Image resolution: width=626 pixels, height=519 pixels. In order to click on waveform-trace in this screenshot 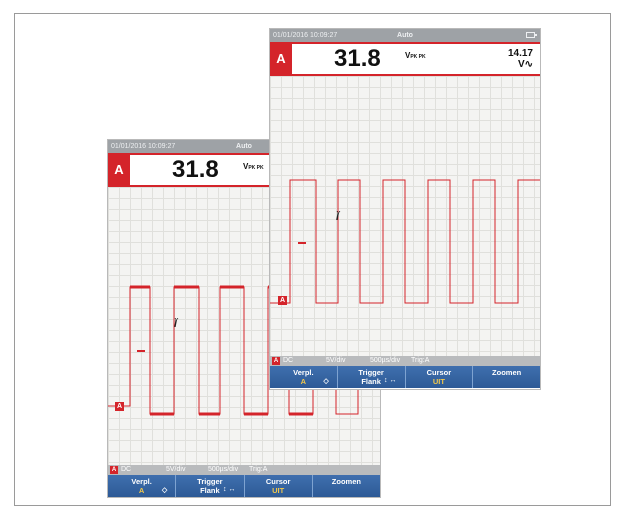, I will do `click(405, 241)`.